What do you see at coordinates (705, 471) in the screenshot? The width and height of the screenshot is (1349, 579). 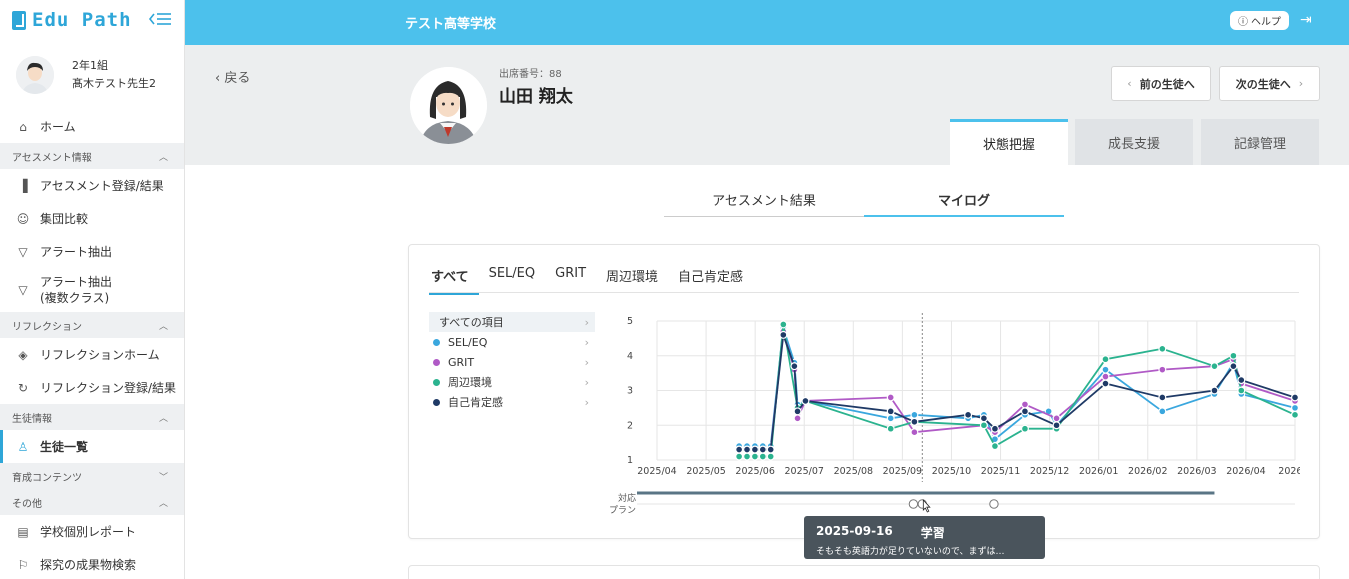 I see `x-tick-label: 2025/05` at bounding box center [705, 471].